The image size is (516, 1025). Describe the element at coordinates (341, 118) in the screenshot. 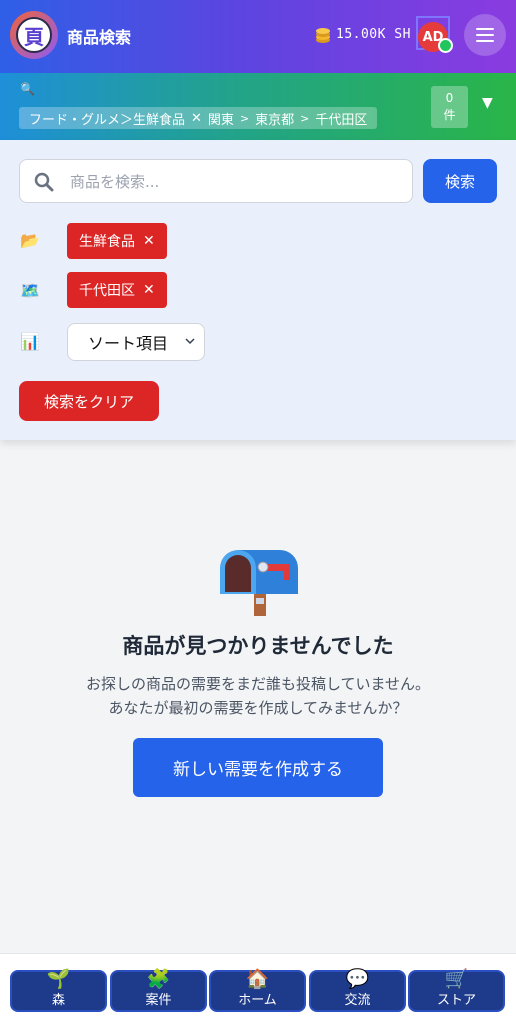

I see `breadcrumb-city: 千代田区` at that location.